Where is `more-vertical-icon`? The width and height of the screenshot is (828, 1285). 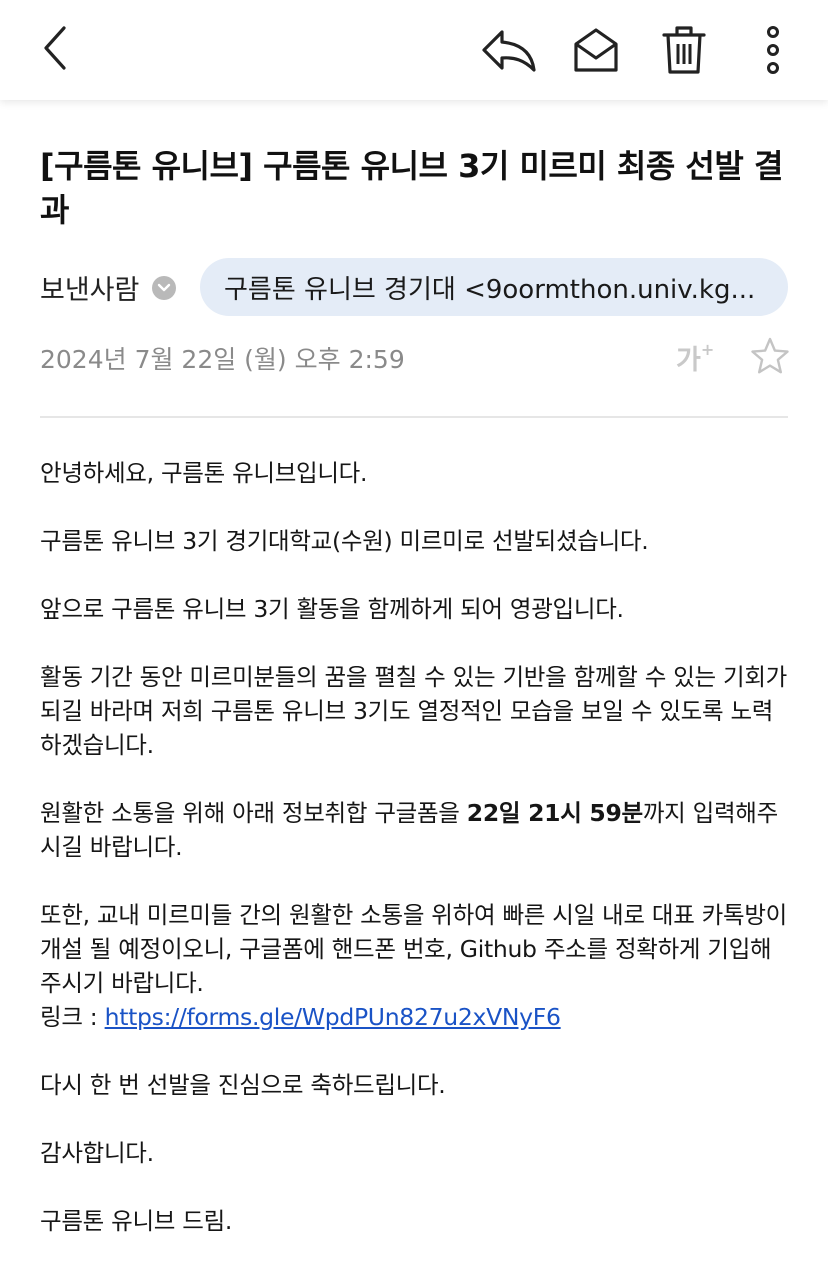 more-vertical-icon is located at coordinates (773, 50).